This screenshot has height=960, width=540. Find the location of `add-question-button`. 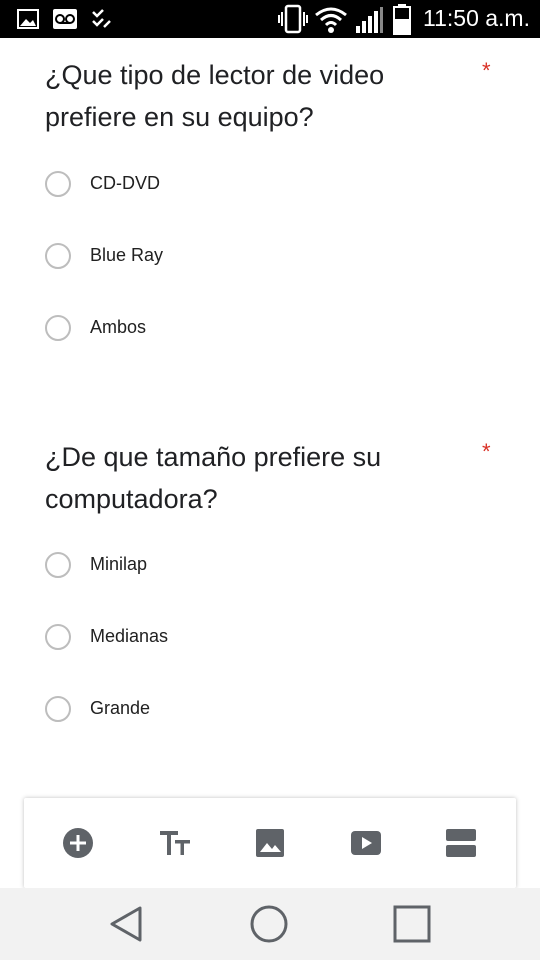

add-question-button is located at coordinates (78, 843).